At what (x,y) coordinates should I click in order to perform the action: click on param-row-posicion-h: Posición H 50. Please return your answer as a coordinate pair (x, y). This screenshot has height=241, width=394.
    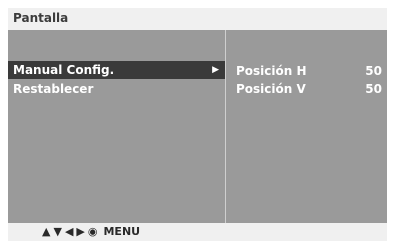
    Looking at the image, I should click on (309, 71).